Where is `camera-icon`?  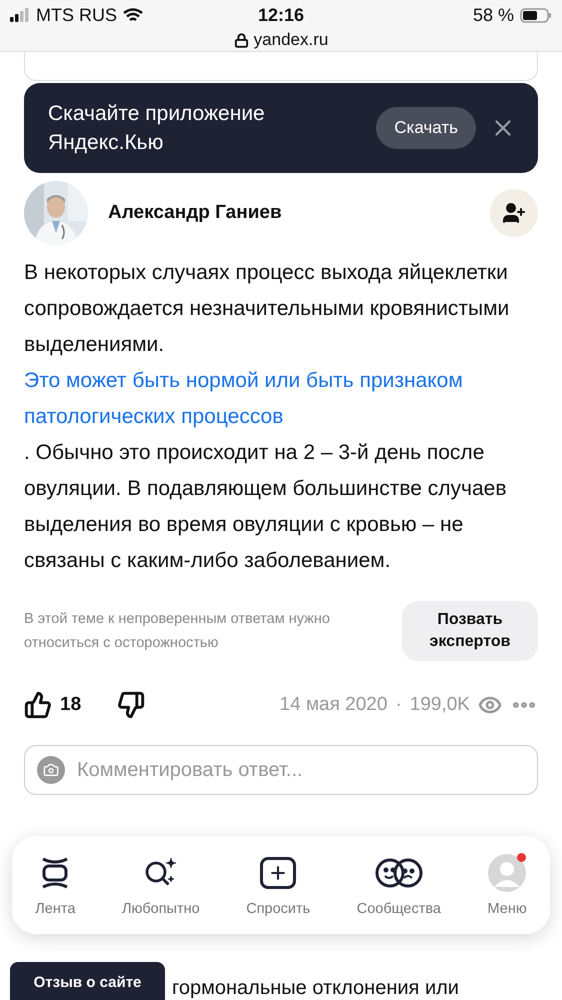 camera-icon is located at coordinates (51, 770).